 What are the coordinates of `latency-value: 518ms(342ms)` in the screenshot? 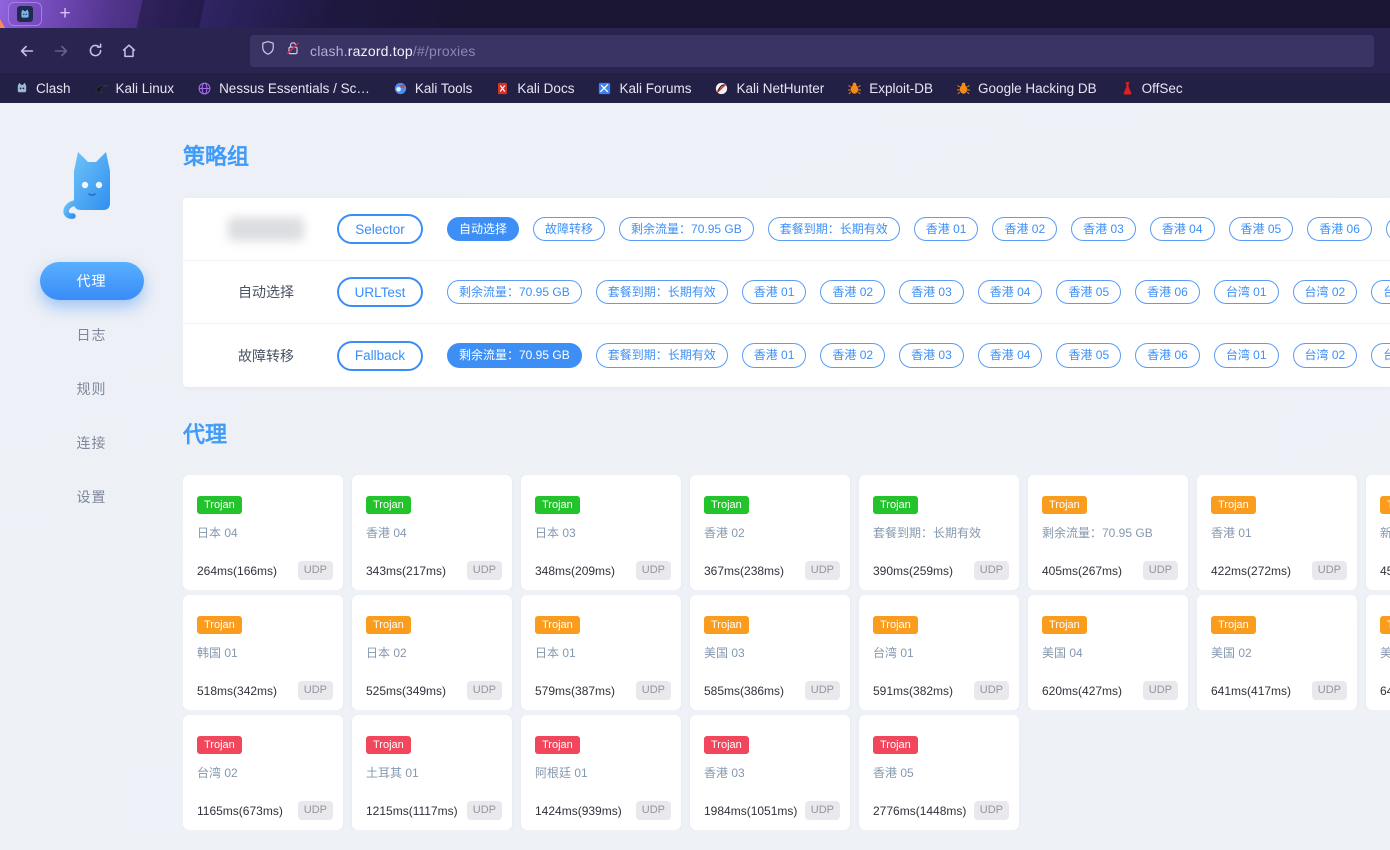 It's located at (237, 690).